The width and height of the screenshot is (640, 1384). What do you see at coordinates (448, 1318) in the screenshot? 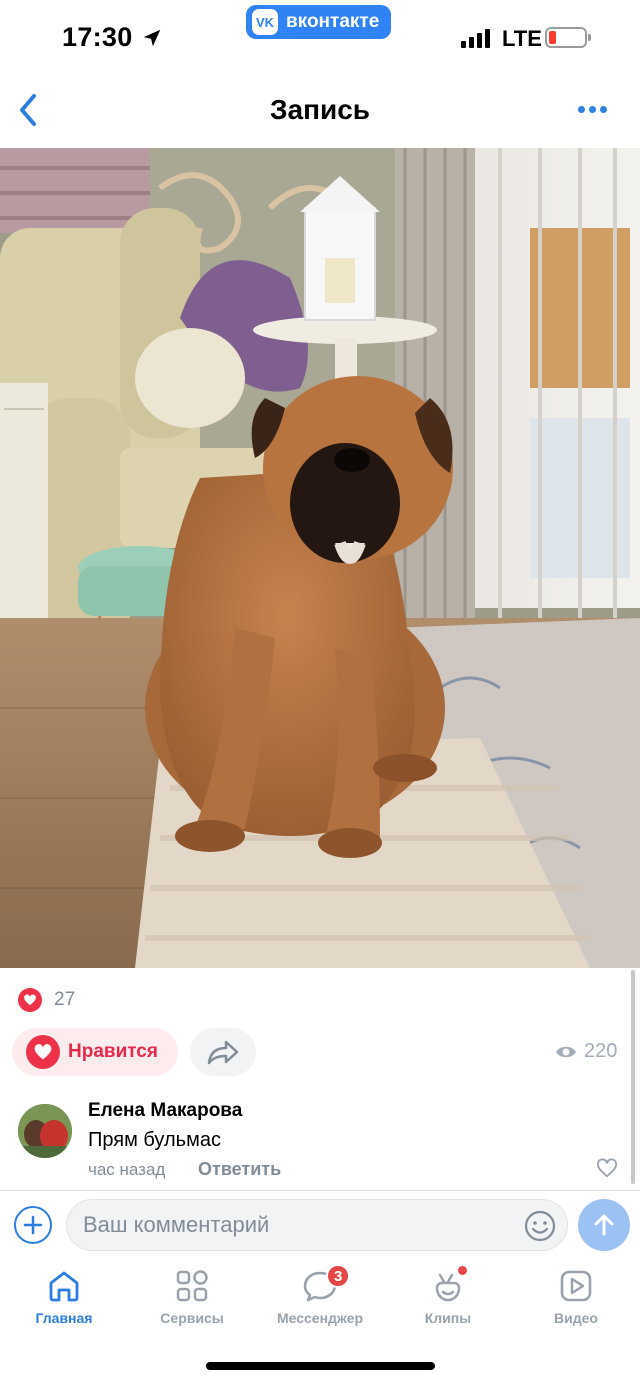
I see `tab-label: Клипы` at bounding box center [448, 1318].